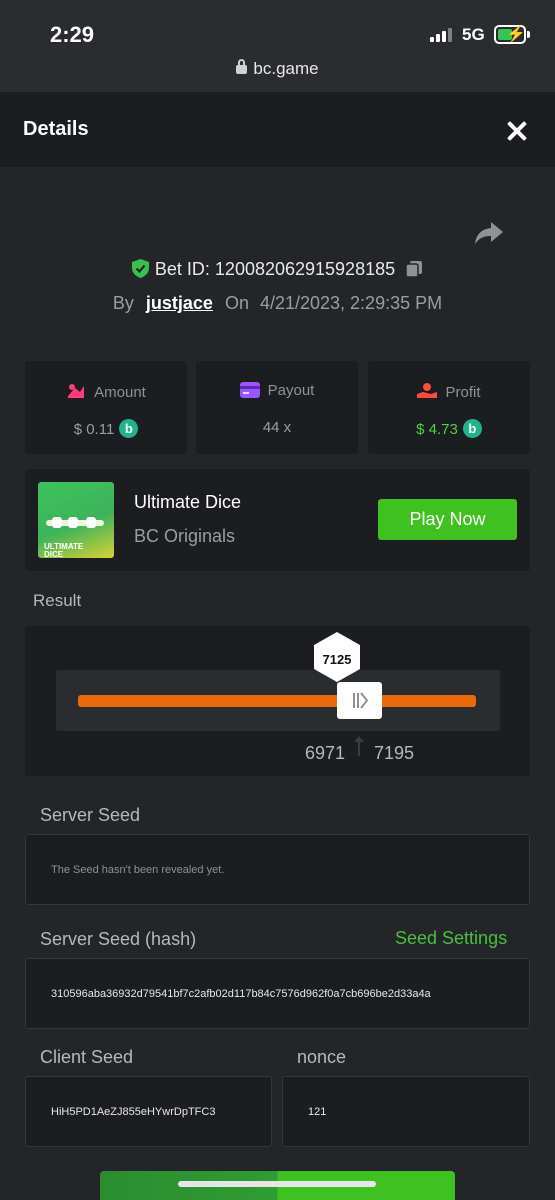  What do you see at coordinates (118, 939) in the screenshot?
I see `server-hash-label: Server Seed (hash)` at bounding box center [118, 939].